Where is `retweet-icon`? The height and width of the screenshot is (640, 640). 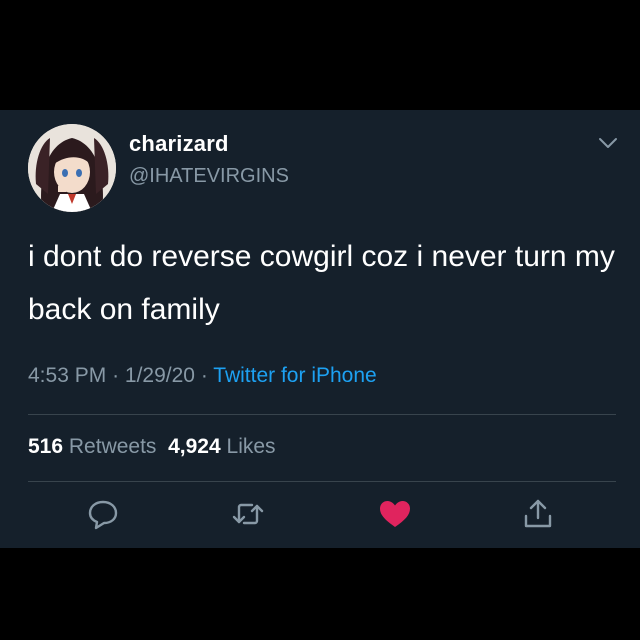
retweet-icon is located at coordinates (248, 514).